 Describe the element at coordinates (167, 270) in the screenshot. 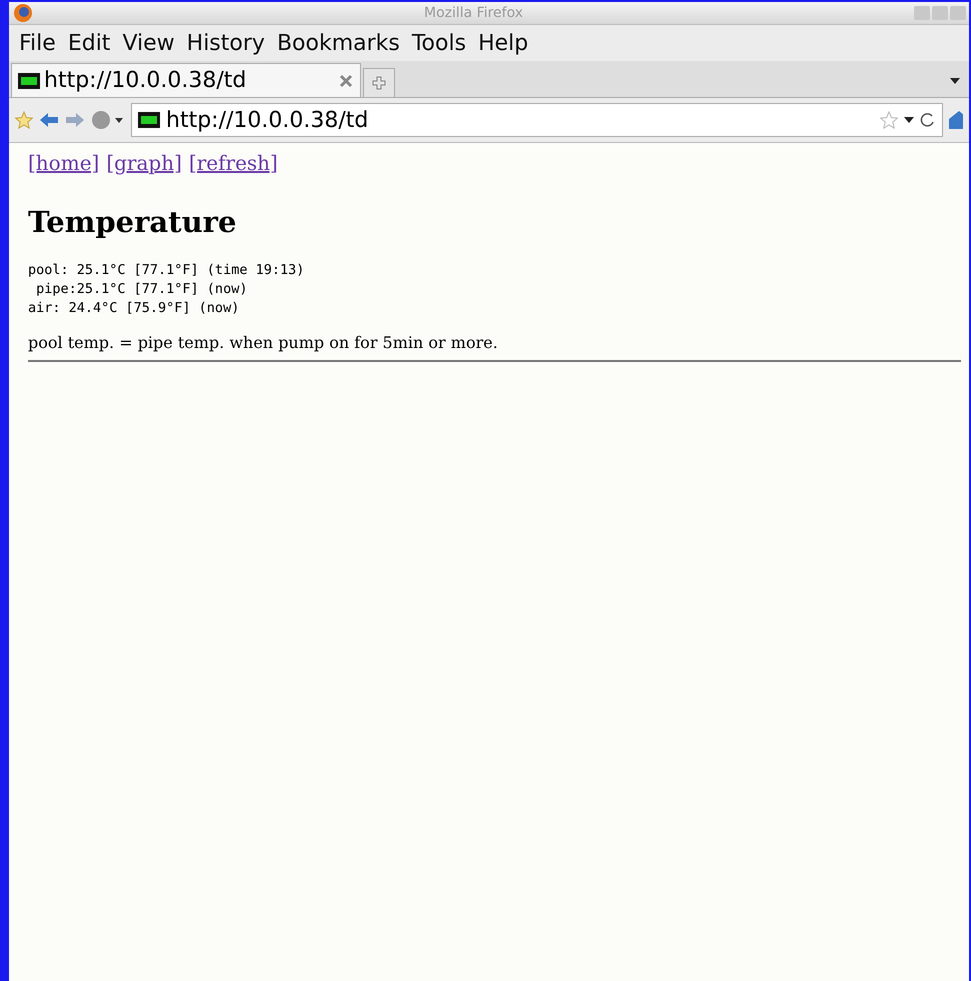

I see `reading-line: pool: 25.1°C [77.1°F] (time 19:13)` at that location.